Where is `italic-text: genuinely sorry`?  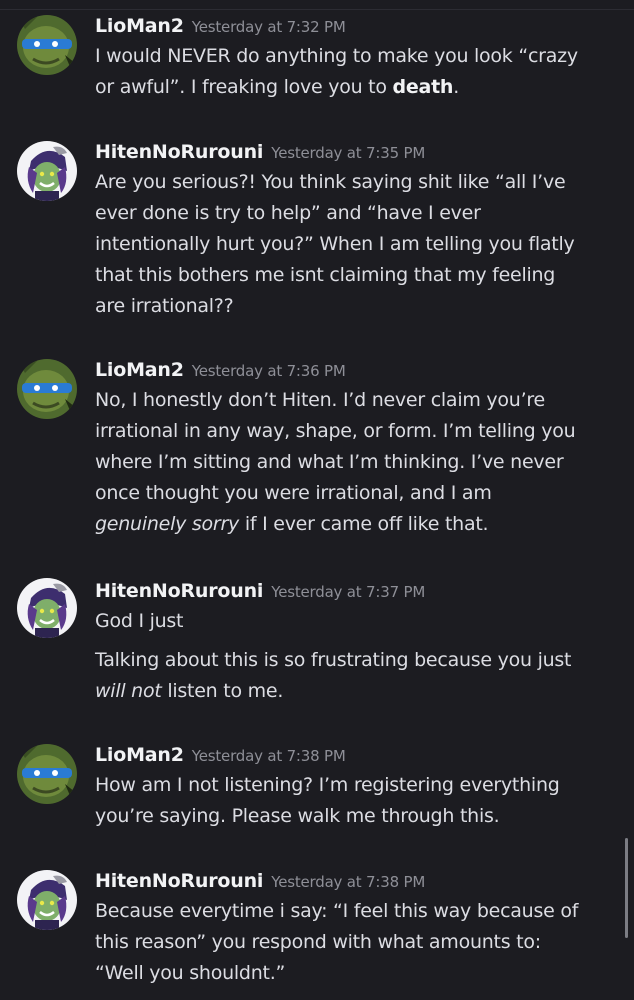
italic-text: genuinely sorry is located at coordinates (167, 524).